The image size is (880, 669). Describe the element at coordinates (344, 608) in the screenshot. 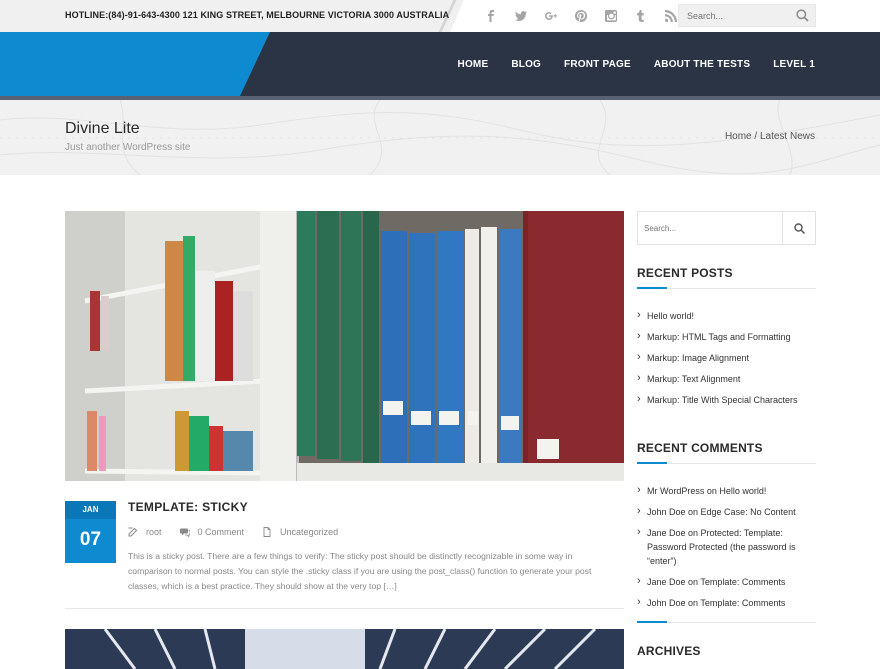

I see `post-divider` at that location.